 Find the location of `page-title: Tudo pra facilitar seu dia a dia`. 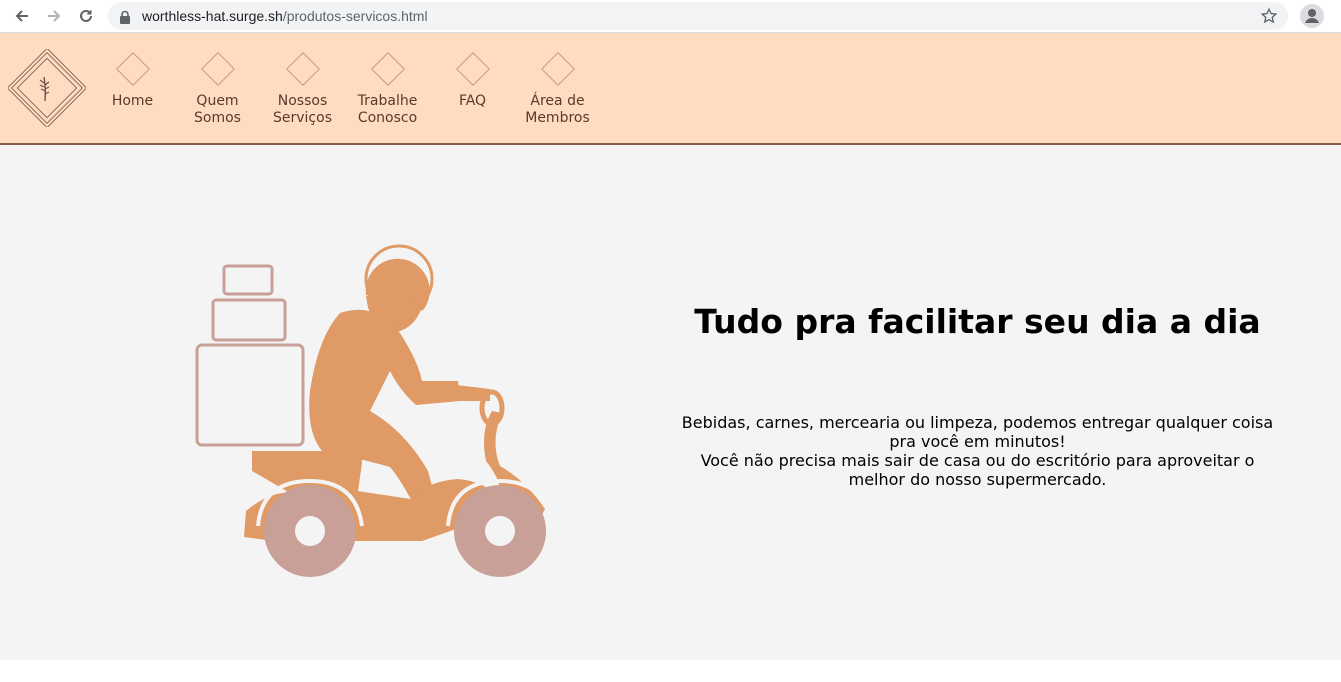

page-title: Tudo pra facilitar seu dia a dia is located at coordinates (977, 321).